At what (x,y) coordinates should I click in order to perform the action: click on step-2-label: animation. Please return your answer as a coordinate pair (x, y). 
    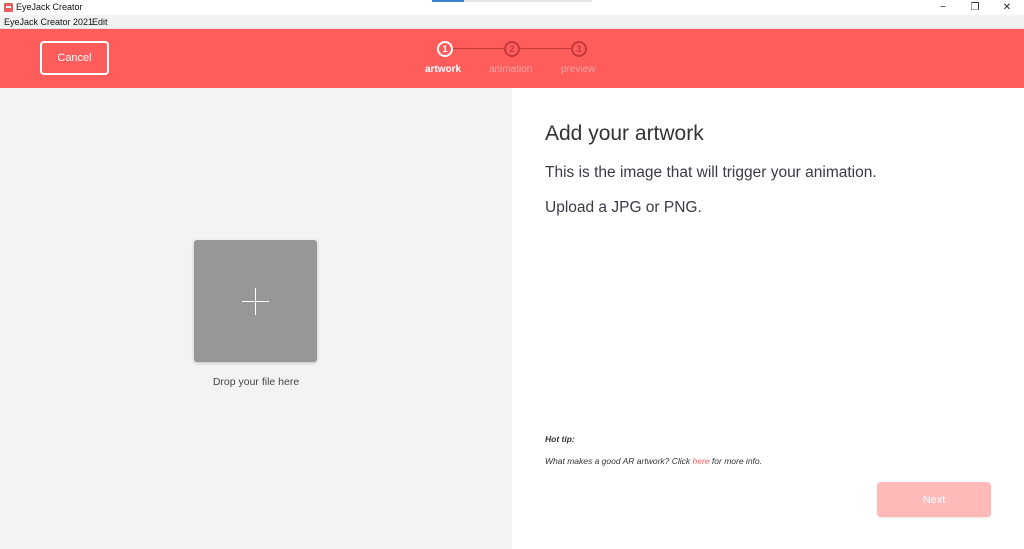
    Looking at the image, I should click on (511, 69).